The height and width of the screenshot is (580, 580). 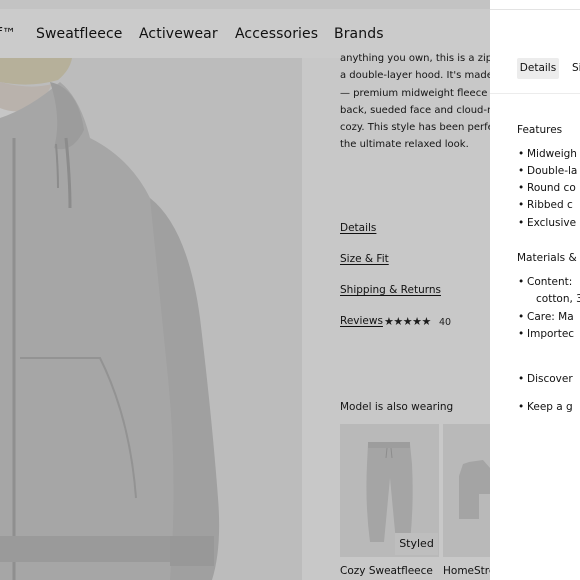 What do you see at coordinates (389, 571) in the screenshot?
I see `product-card-name: Cozy Sweatfleece` at bounding box center [389, 571].